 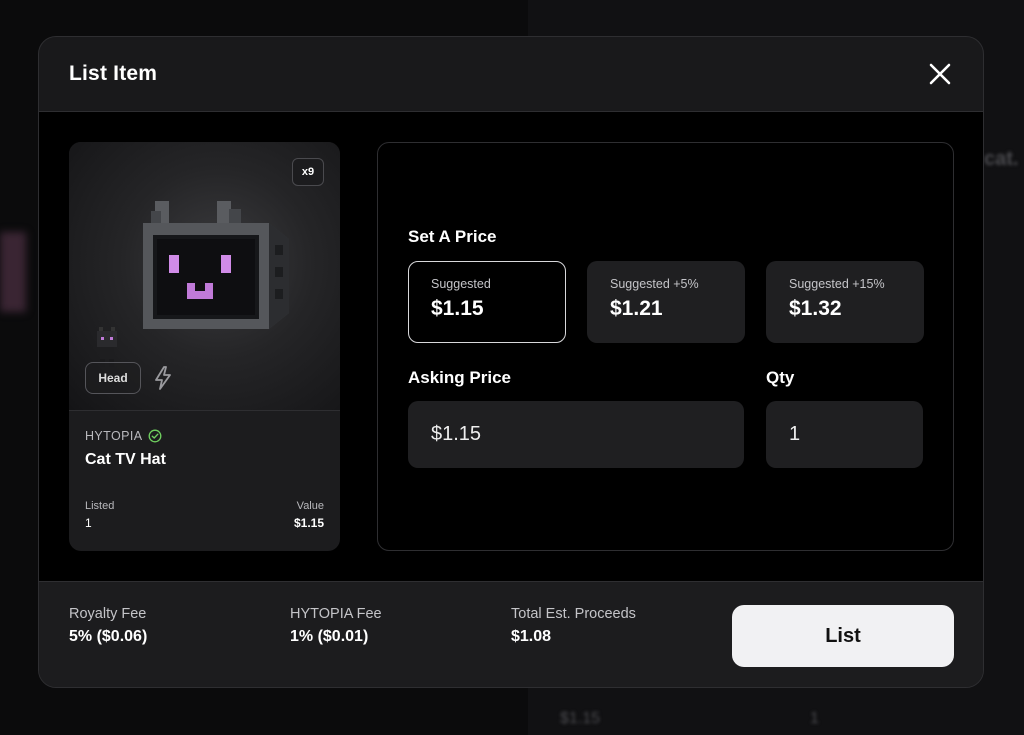 What do you see at coordinates (843, 636) in the screenshot?
I see `list-button: List` at bounding box center [843, 636].